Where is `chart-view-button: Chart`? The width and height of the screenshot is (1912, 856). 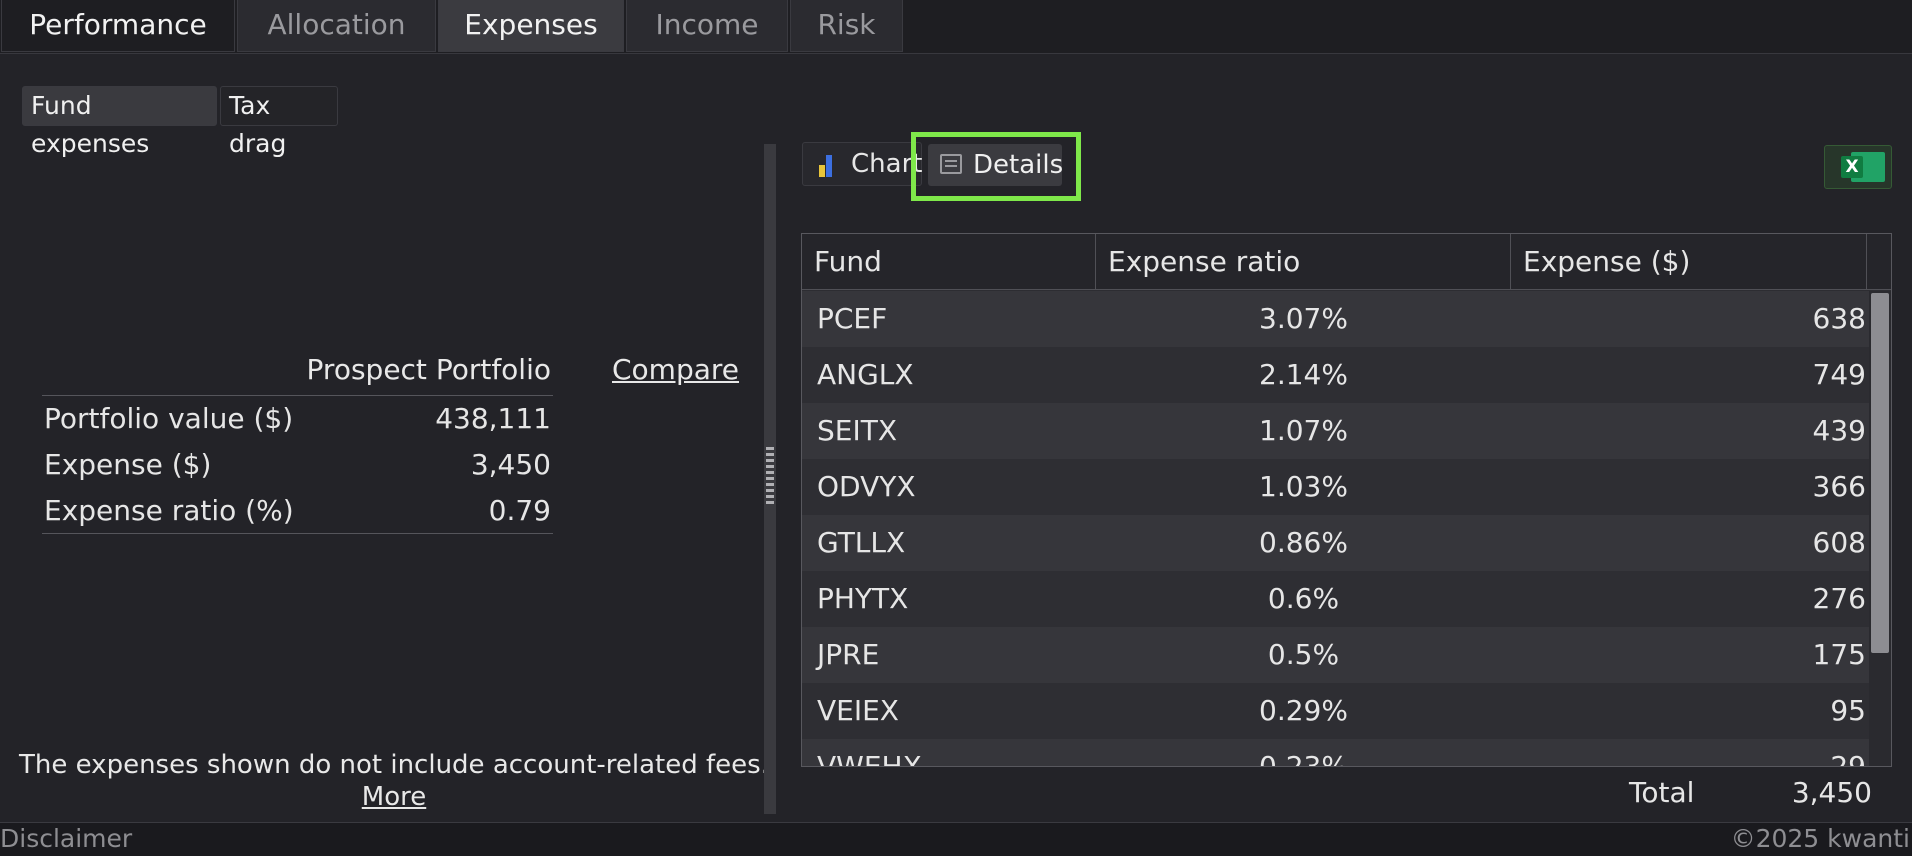
chart-view-button: Chart is located at coordinates (862, 164).